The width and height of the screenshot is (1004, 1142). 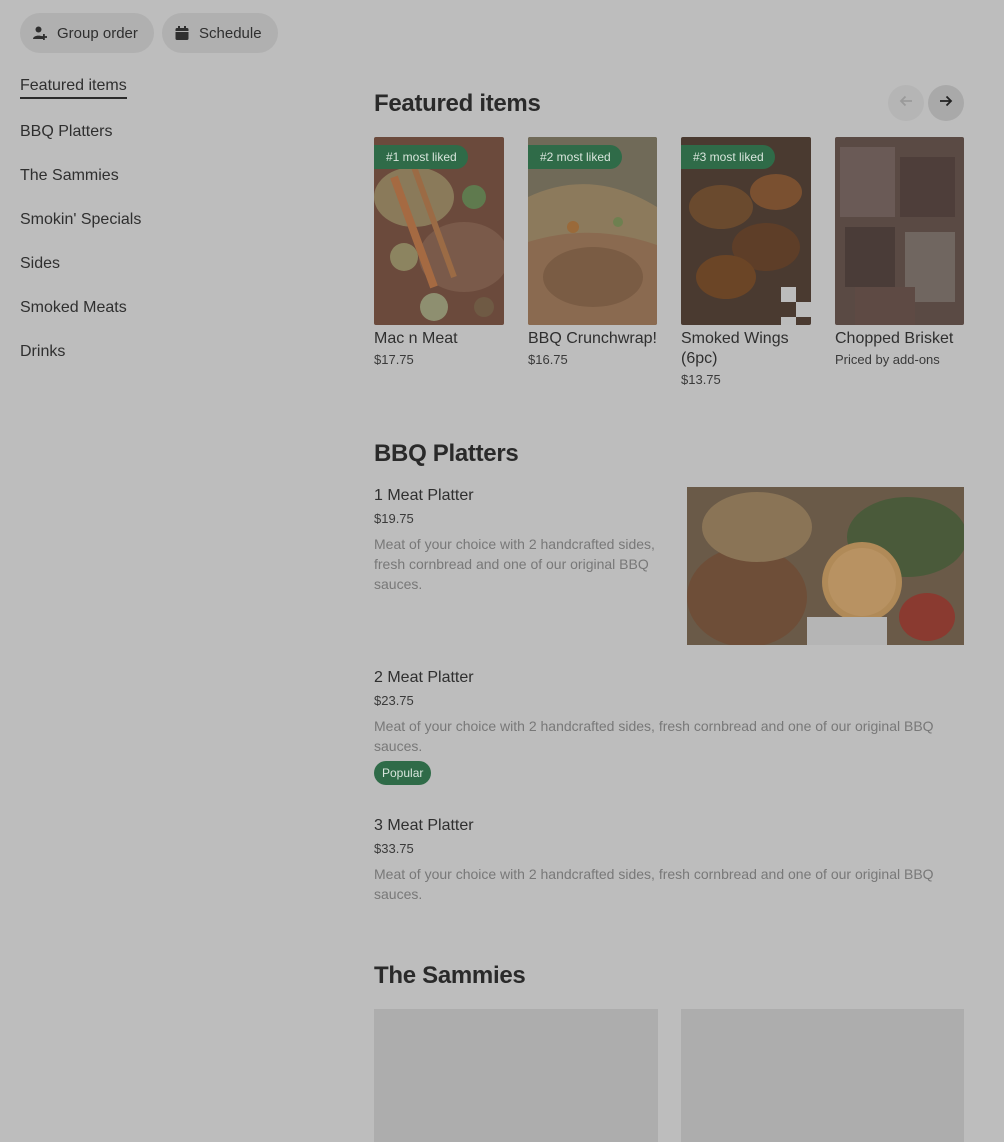 I want to click on item-price: $13.75, so click(x=701, y=379).